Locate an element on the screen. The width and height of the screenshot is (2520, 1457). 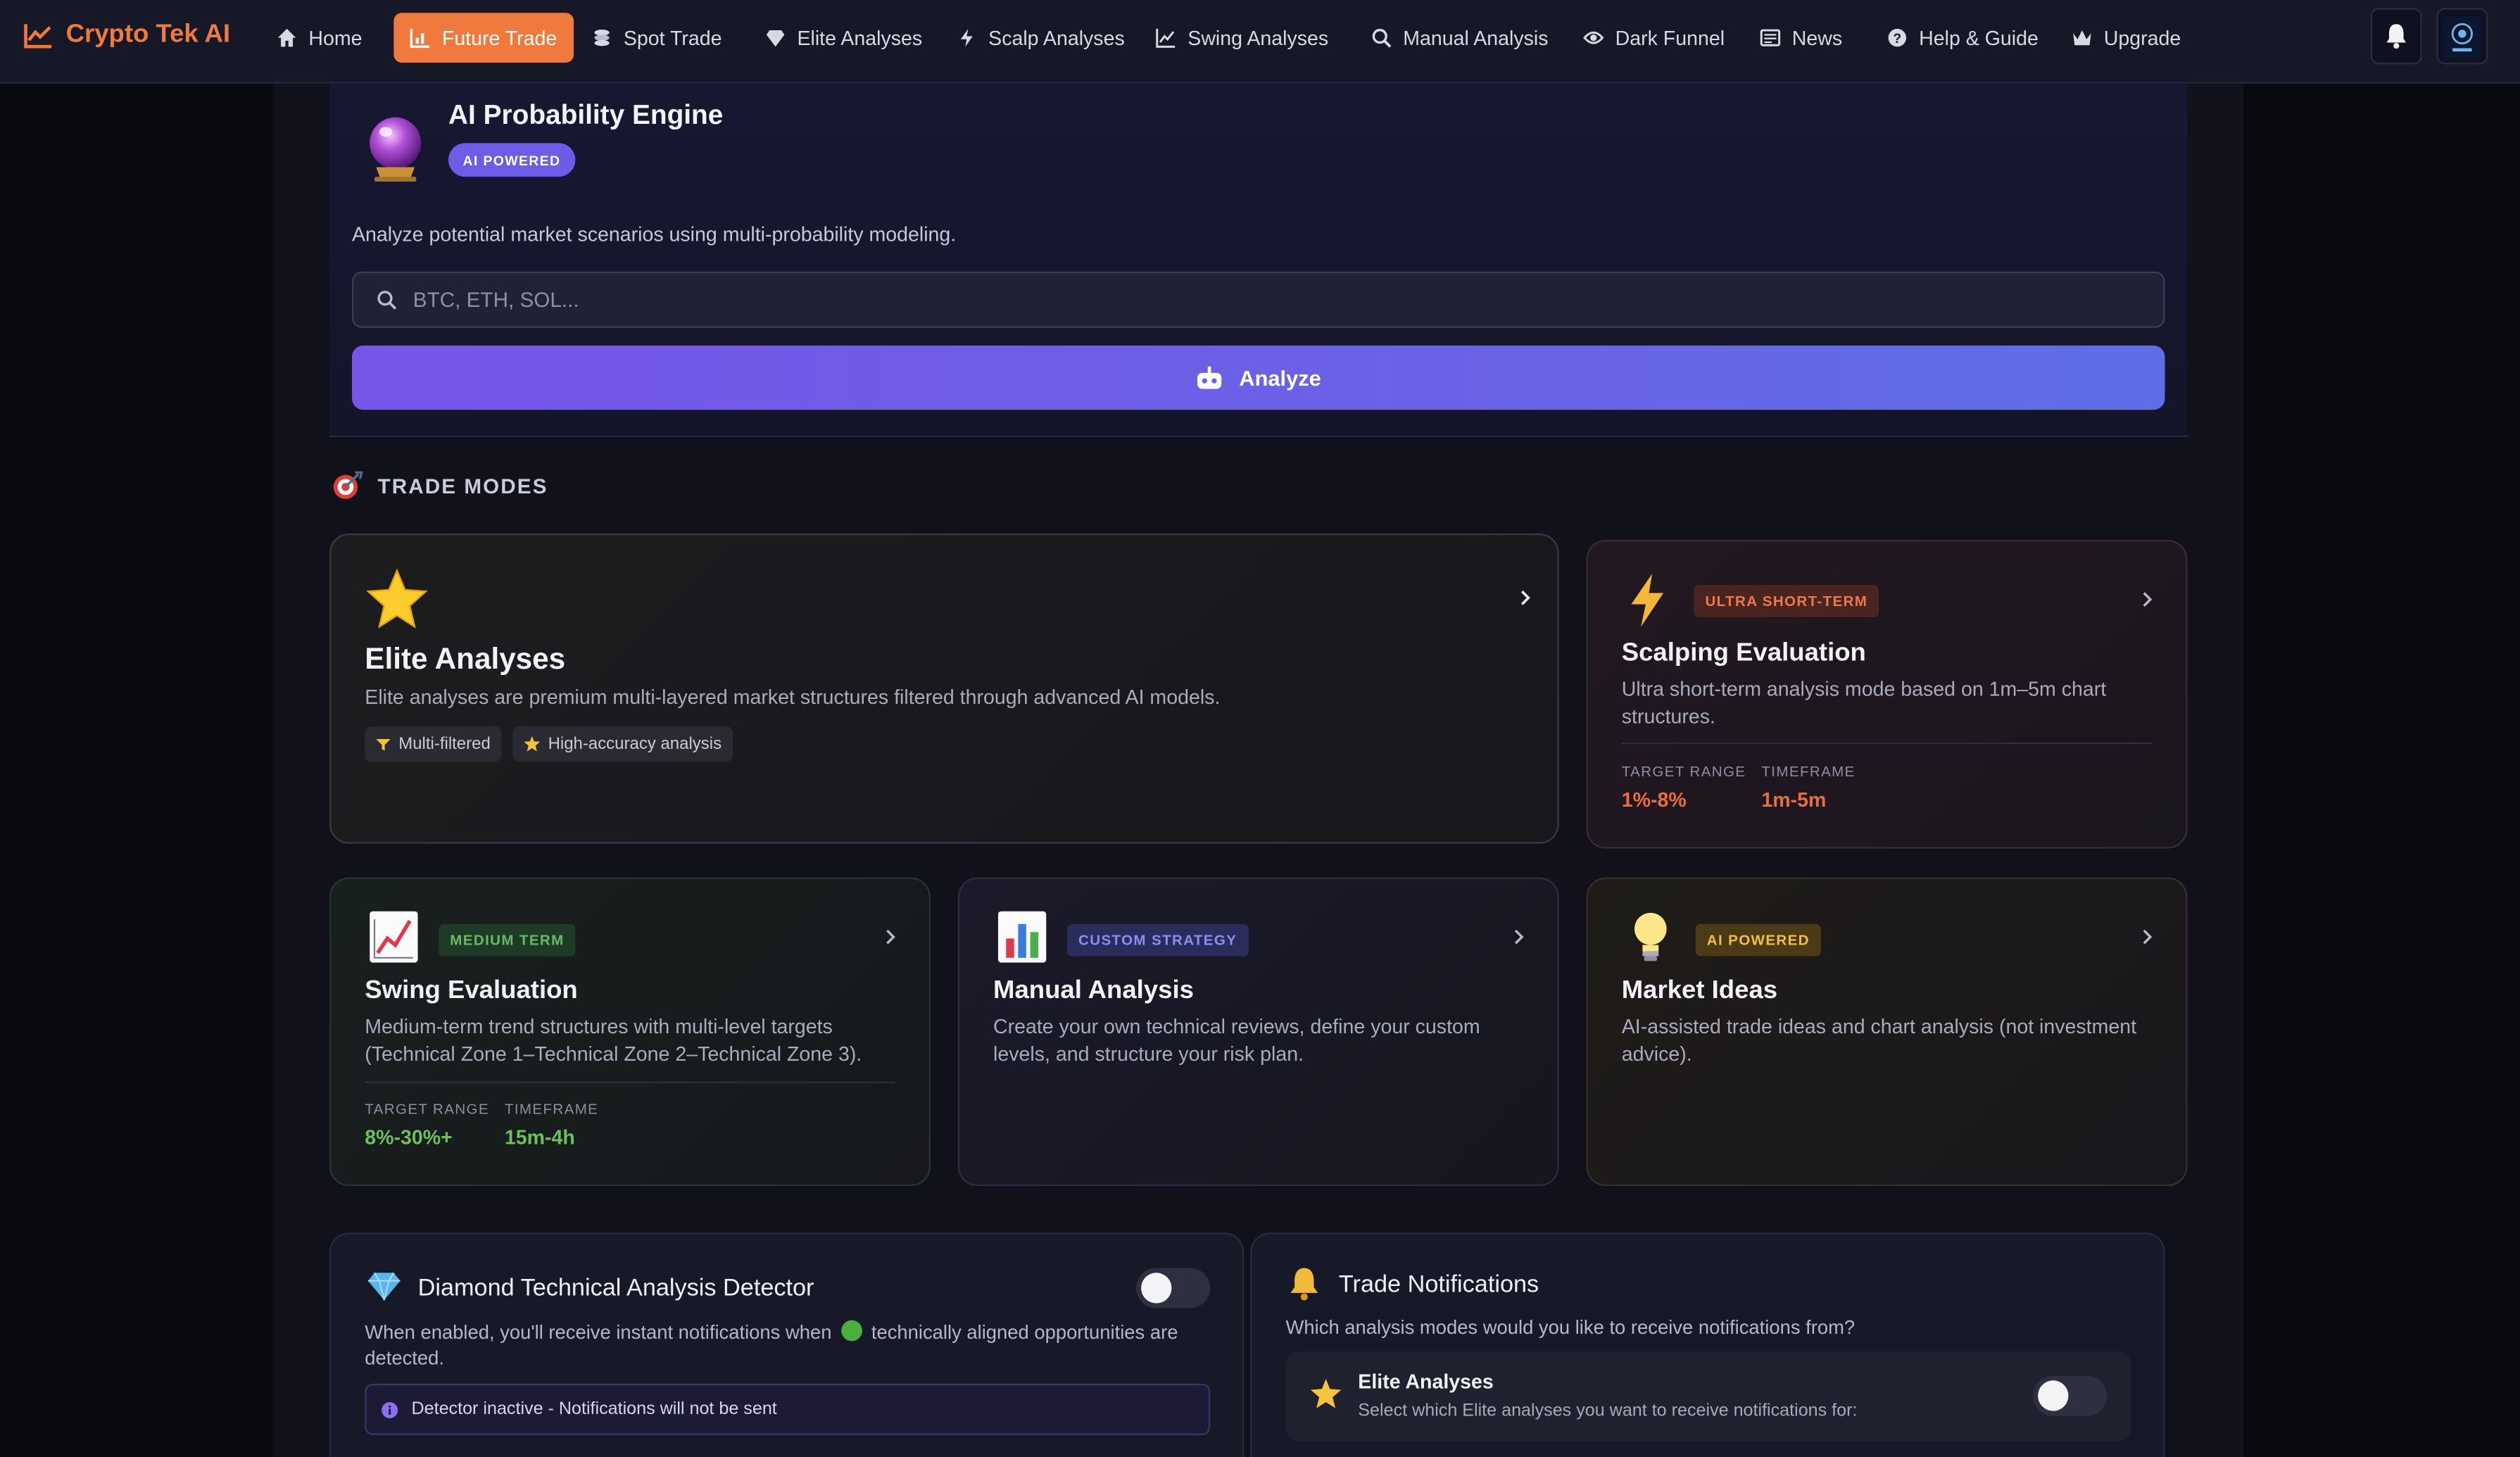
analyze-button: Analyze is located at coordinates (1259, 377).